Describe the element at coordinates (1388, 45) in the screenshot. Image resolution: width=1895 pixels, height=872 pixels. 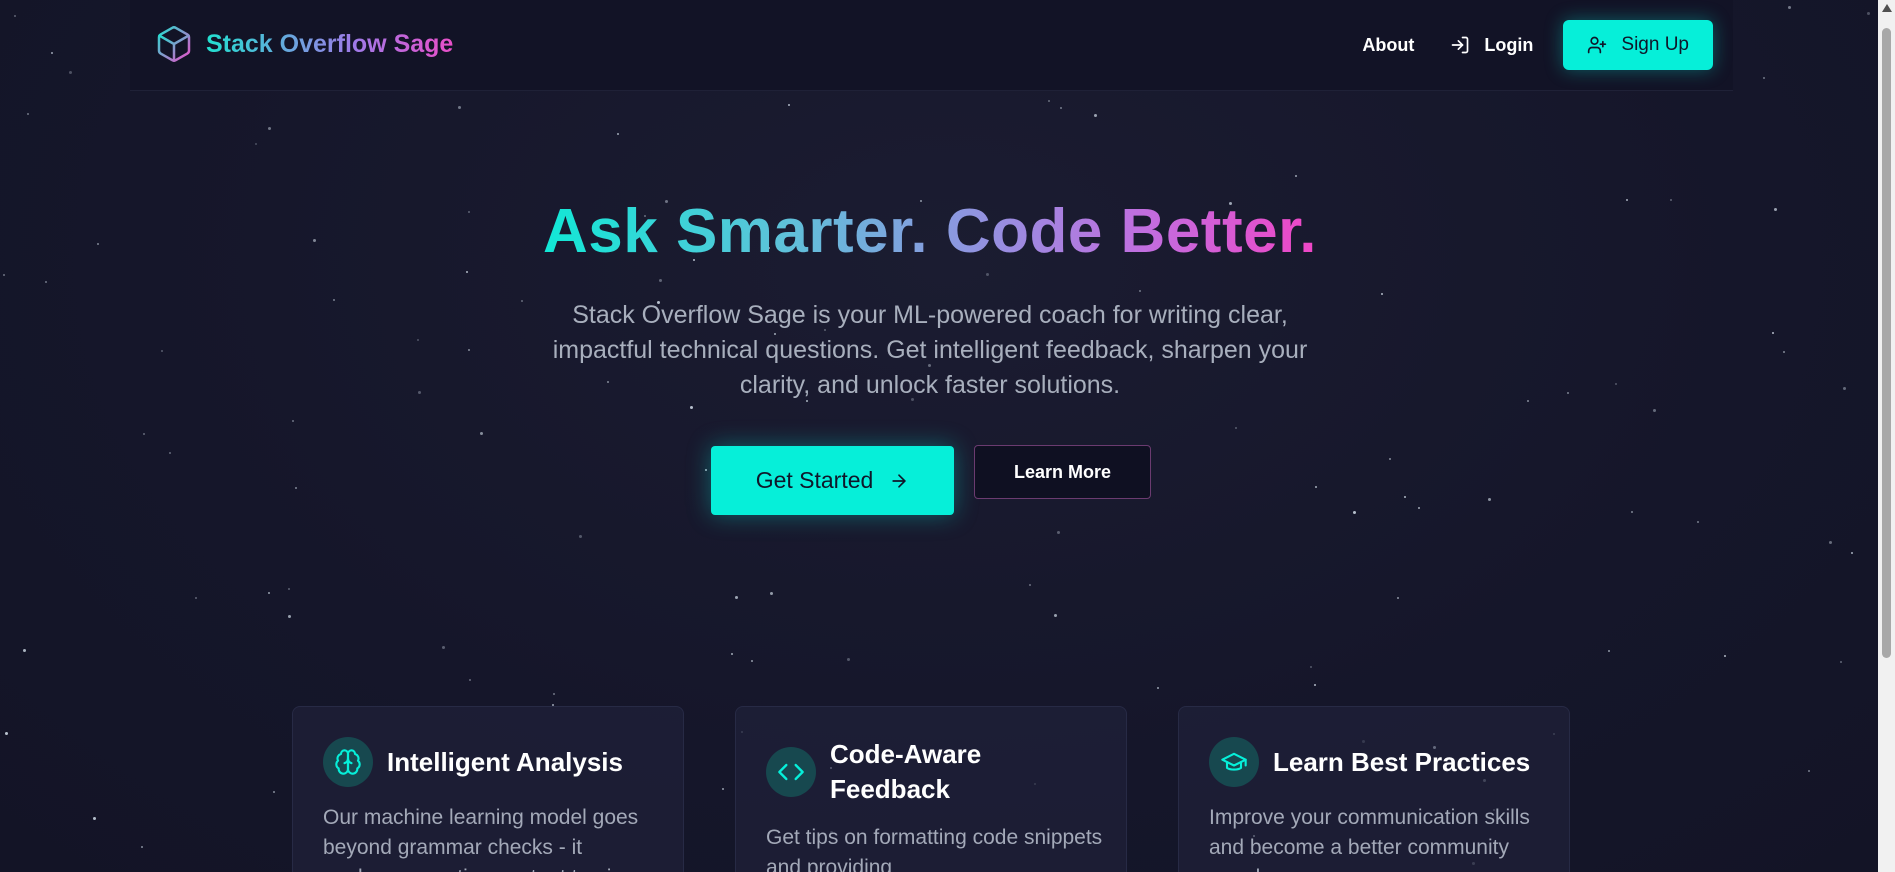
I see `nav-about-link: About` at that location.